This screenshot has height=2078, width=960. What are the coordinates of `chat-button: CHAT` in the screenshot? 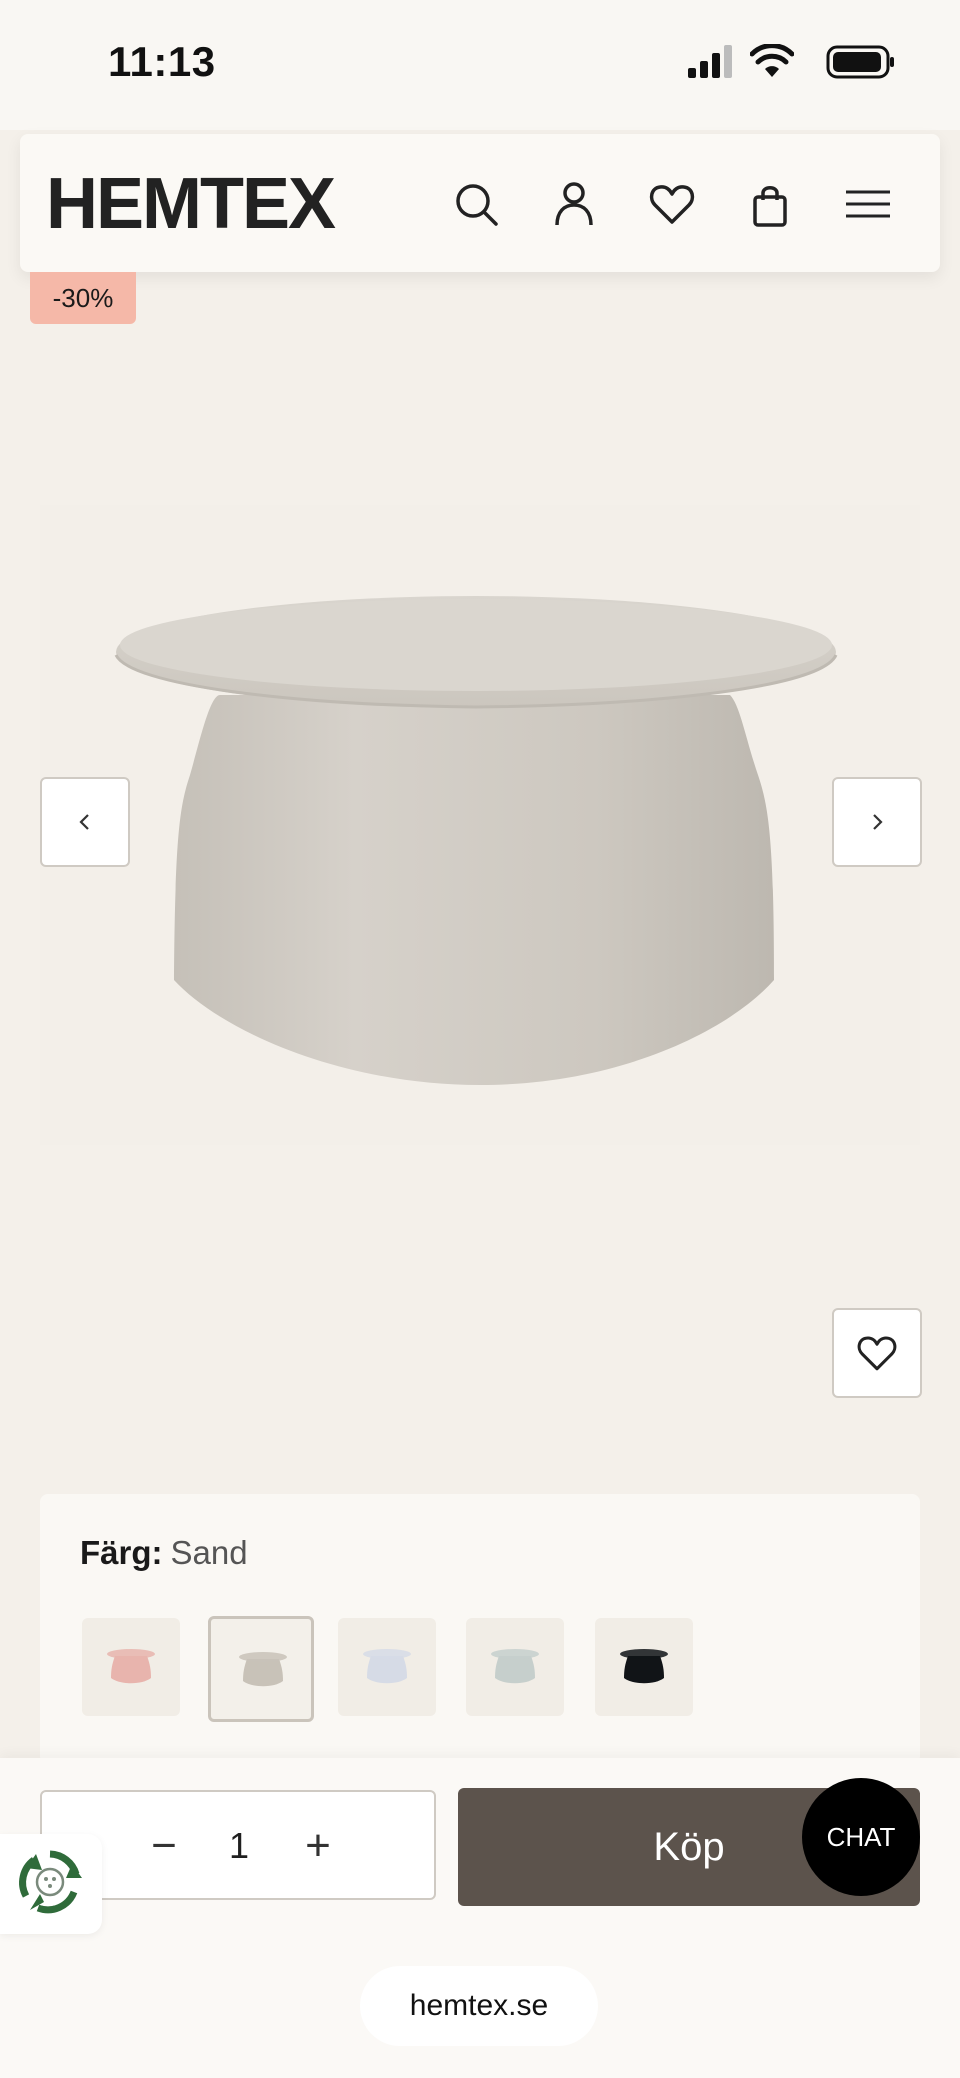 It's located at (861, 1837).